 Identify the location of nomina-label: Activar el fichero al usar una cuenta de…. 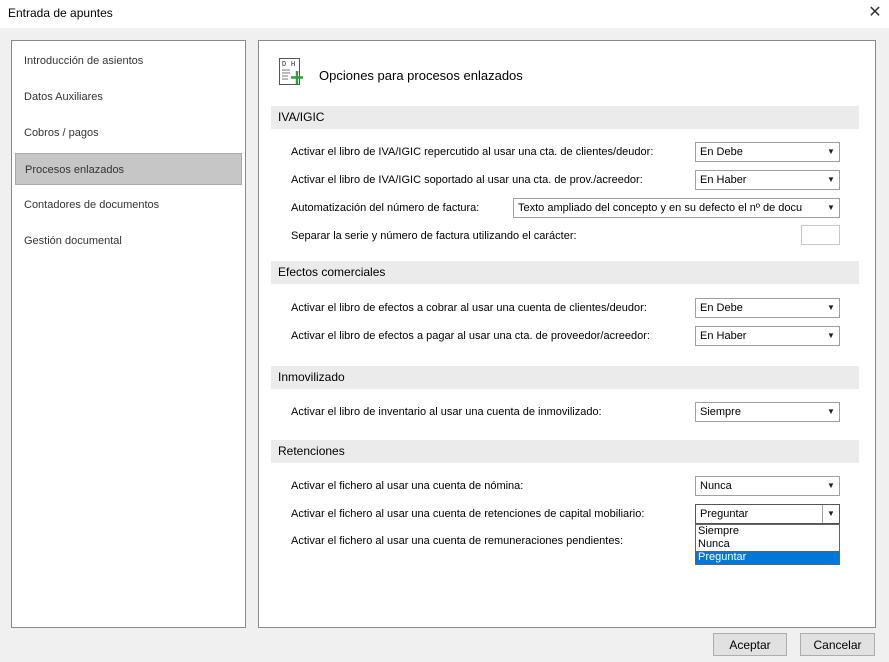
(407, 486).